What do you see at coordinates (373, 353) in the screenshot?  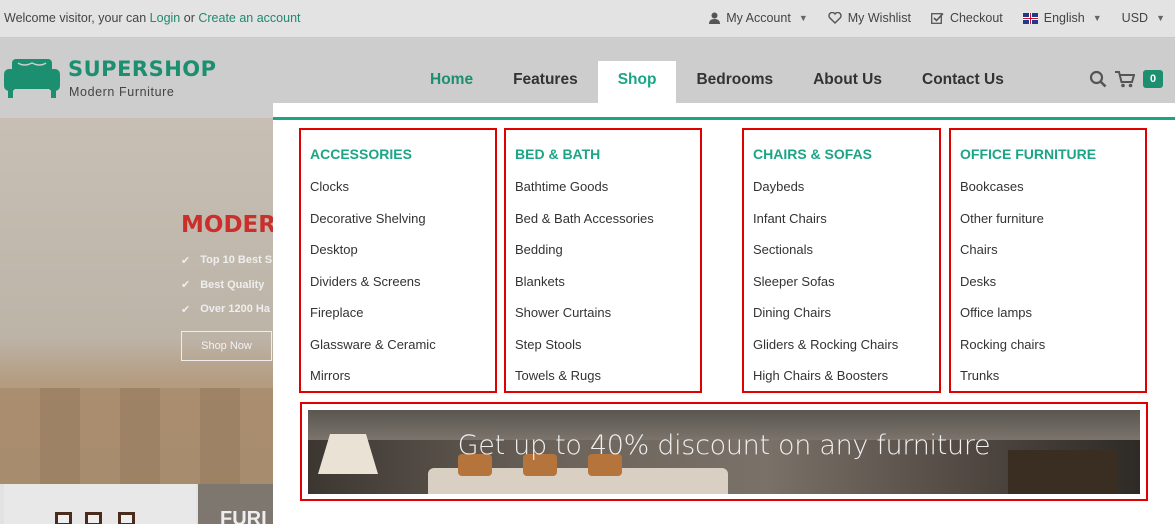 I see `menu-item: Glassware & Ceramic` at bounding box center [373, 353].